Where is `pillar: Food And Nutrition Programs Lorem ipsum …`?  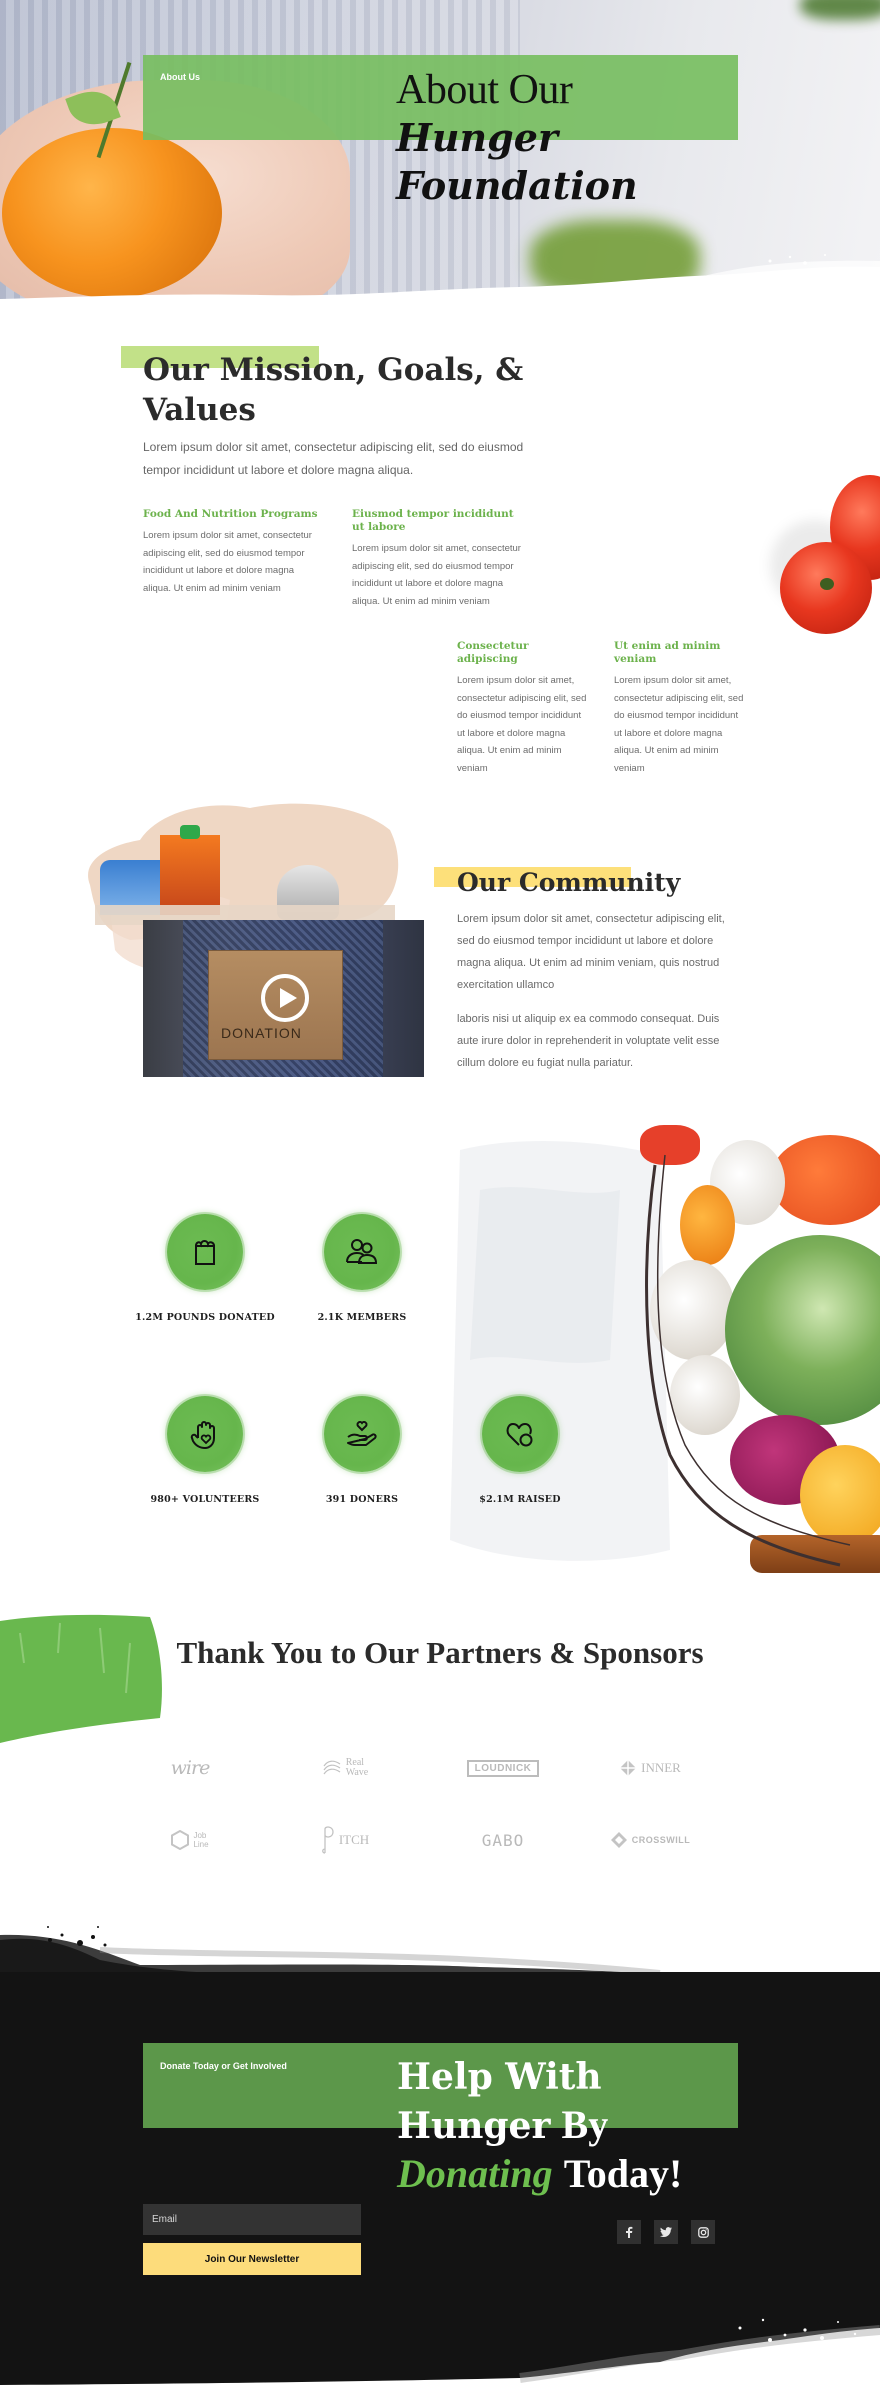
pillar: Food And Nutrition Programs Lorem ipsum … is located at coordinates (233, 552).